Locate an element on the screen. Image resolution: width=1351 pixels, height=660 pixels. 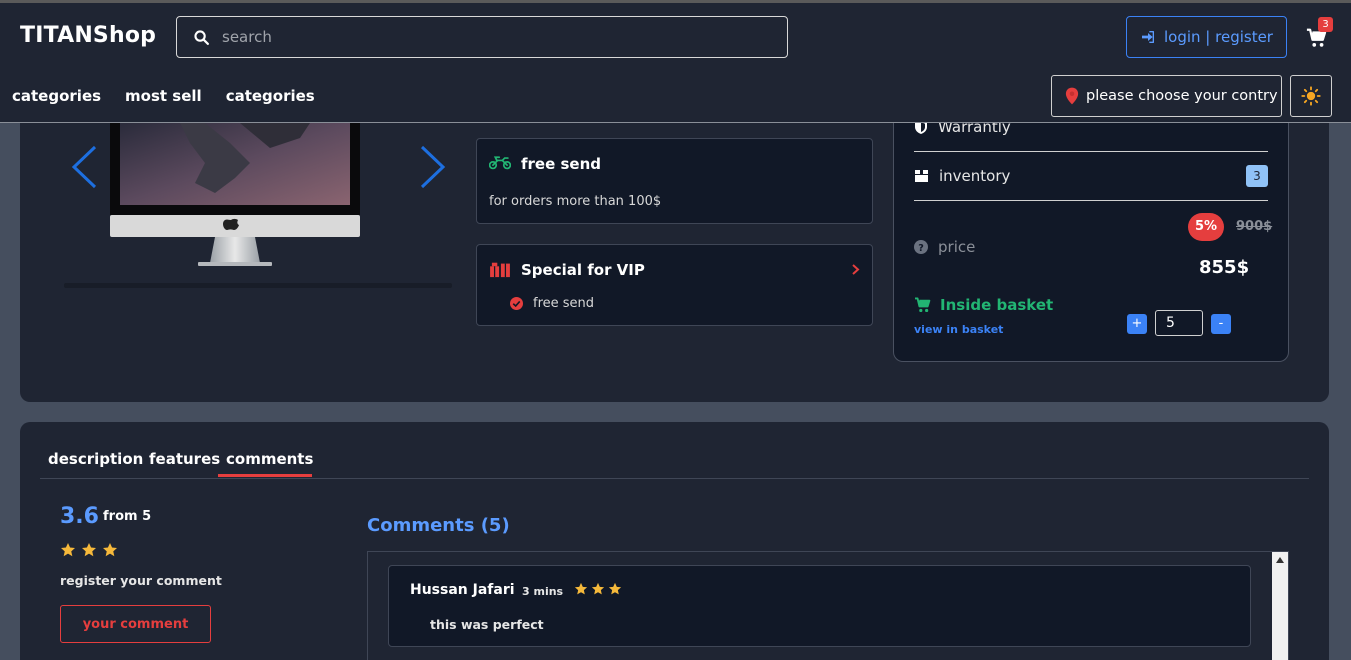
gift-icon is located at coordinates (500, 270).